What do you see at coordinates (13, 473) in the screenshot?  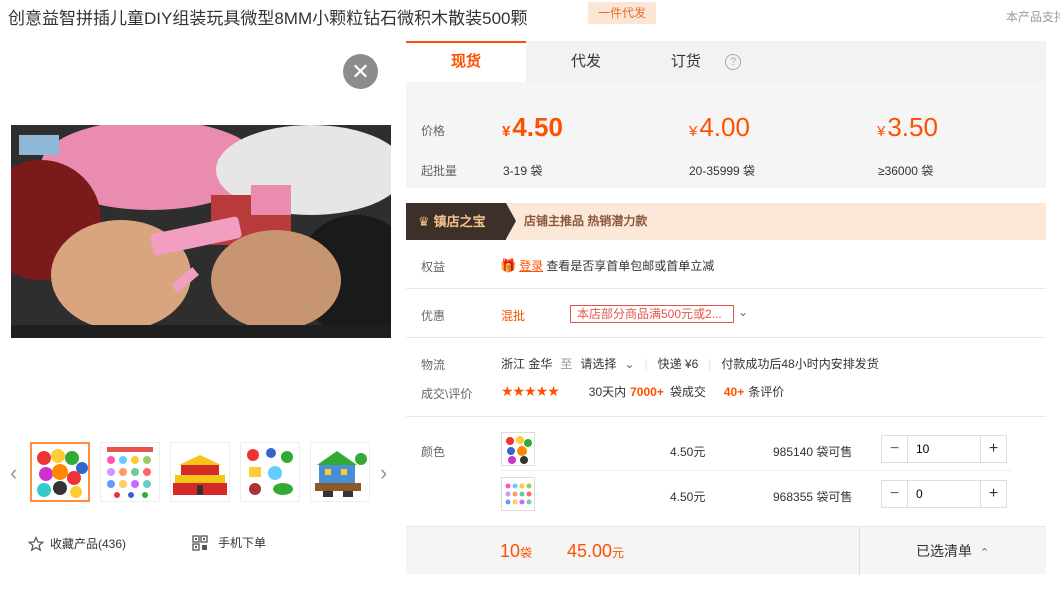 I see `thumbnail-prev-icon: ‹` at bounding box center [13, 473].